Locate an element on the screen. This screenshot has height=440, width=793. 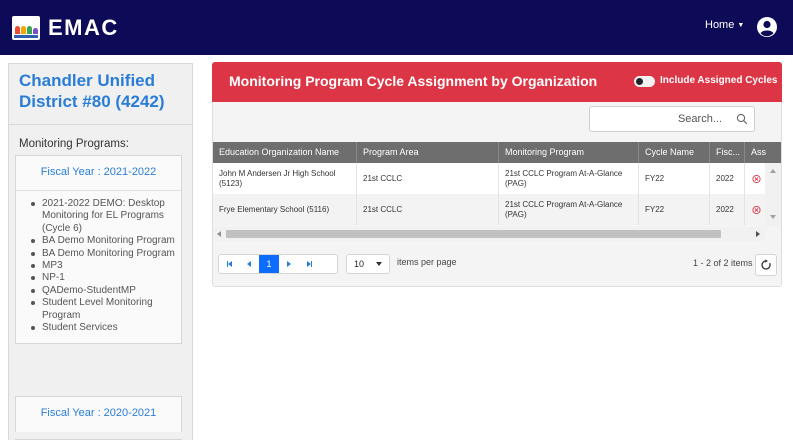
first-page-icon is located at coordinates (229, 264).